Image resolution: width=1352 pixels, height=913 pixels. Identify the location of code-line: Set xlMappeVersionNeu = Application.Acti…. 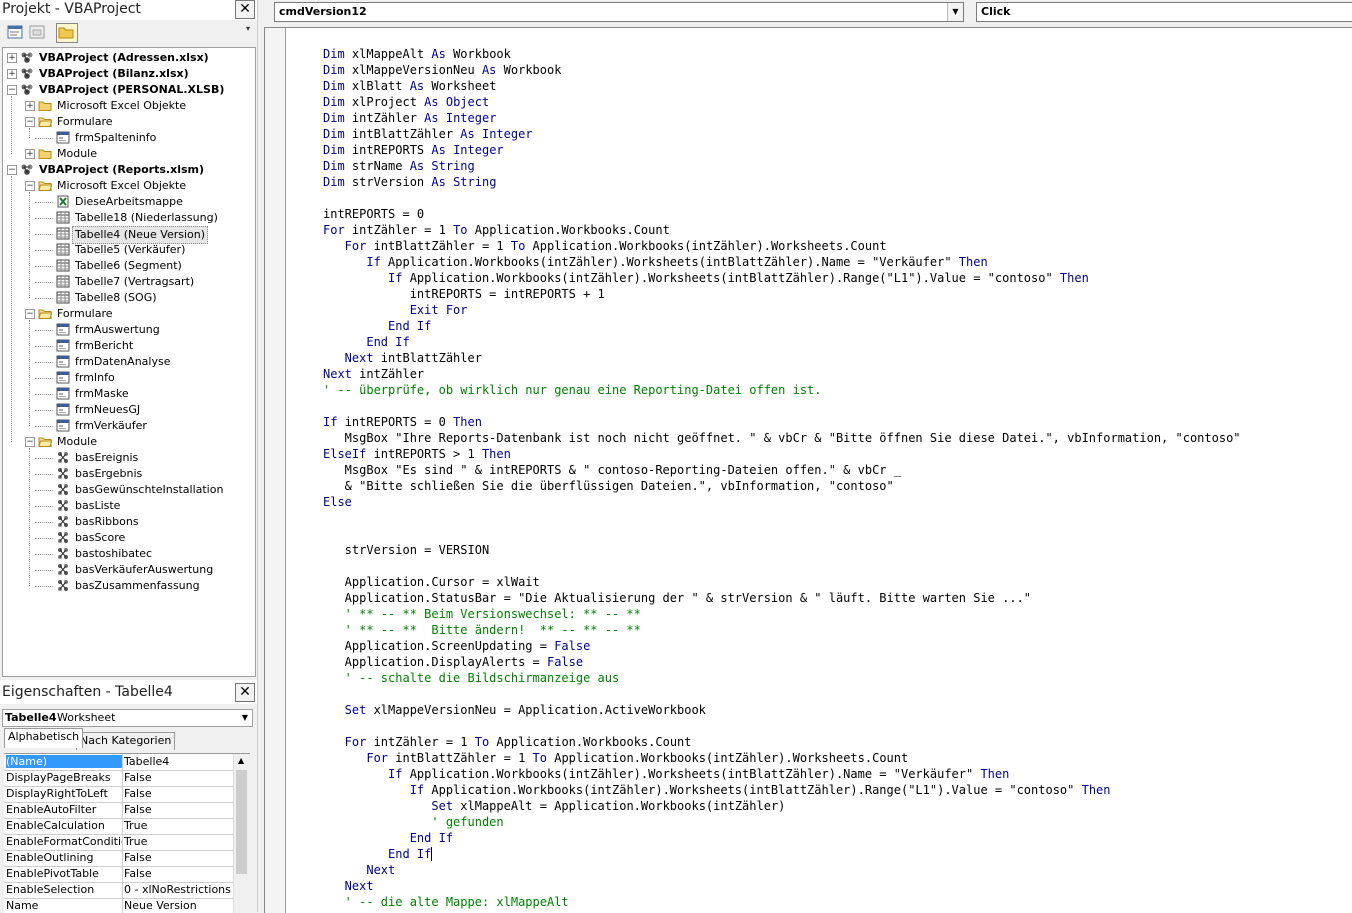
(782, 710).